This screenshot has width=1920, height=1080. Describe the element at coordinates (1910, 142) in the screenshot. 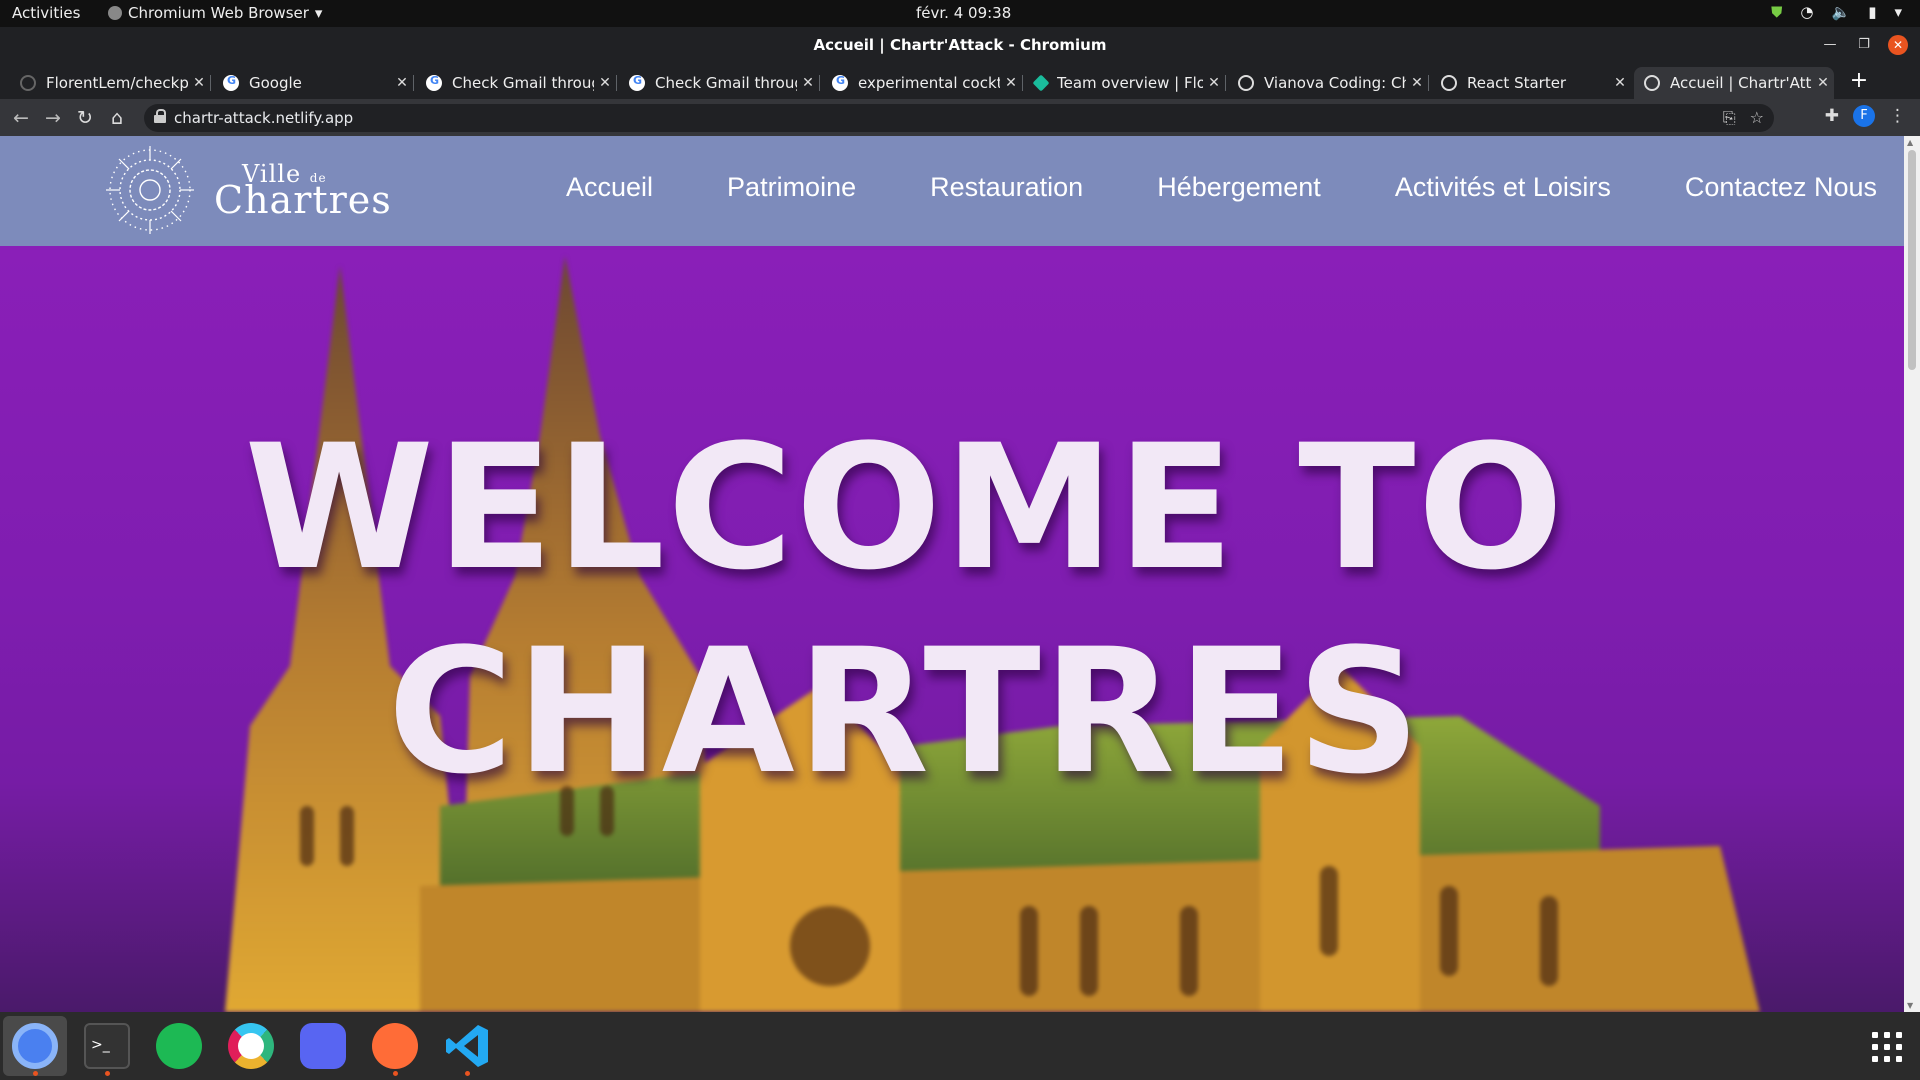

I see `scroll-up-arrow-icon: ▲` at that location.